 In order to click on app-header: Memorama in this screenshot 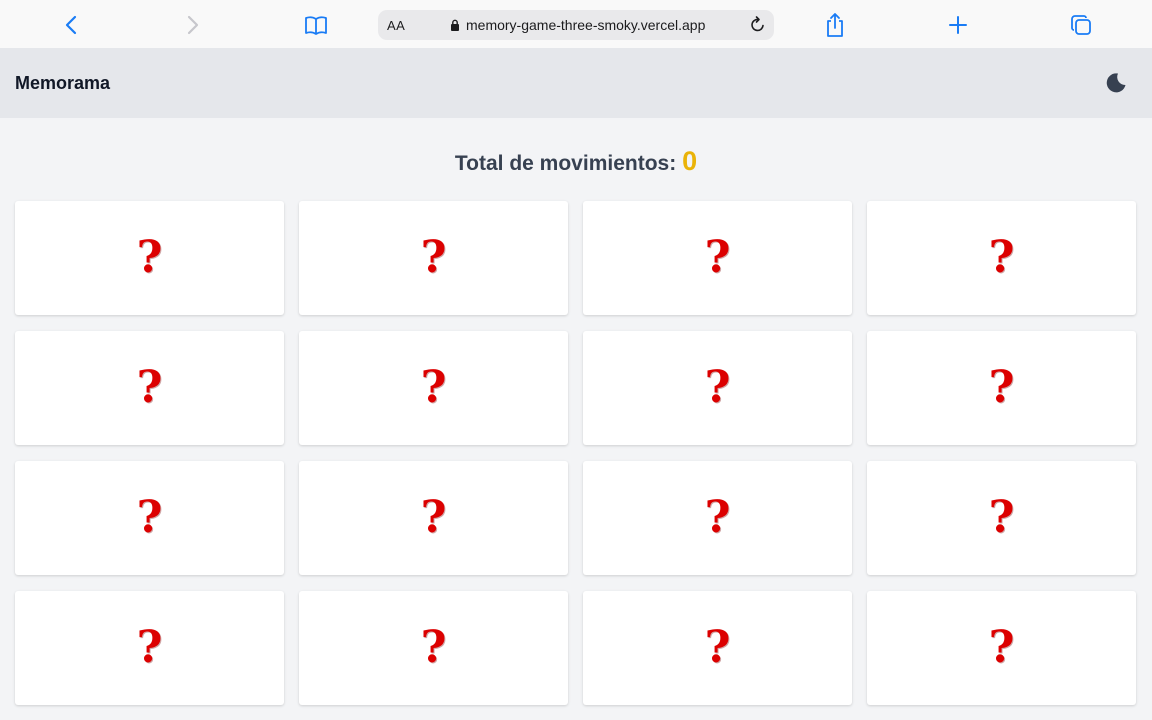, I will do `click(576, 83)`.